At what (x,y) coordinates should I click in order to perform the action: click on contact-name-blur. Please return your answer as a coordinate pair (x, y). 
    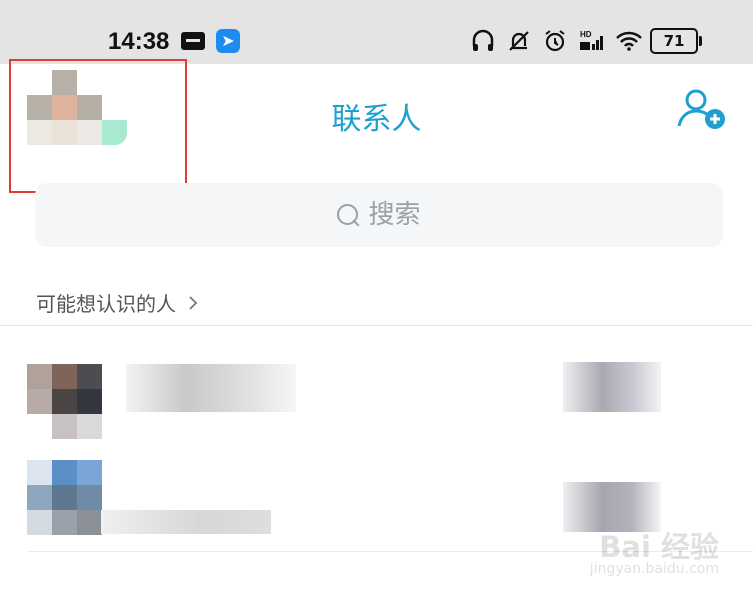
    Looking at the image, I should click on (211, 388).